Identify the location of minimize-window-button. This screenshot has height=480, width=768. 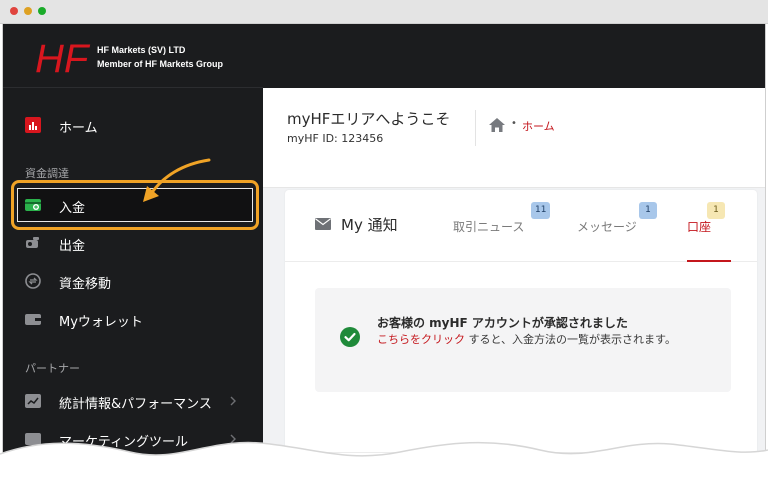
(28, 11).